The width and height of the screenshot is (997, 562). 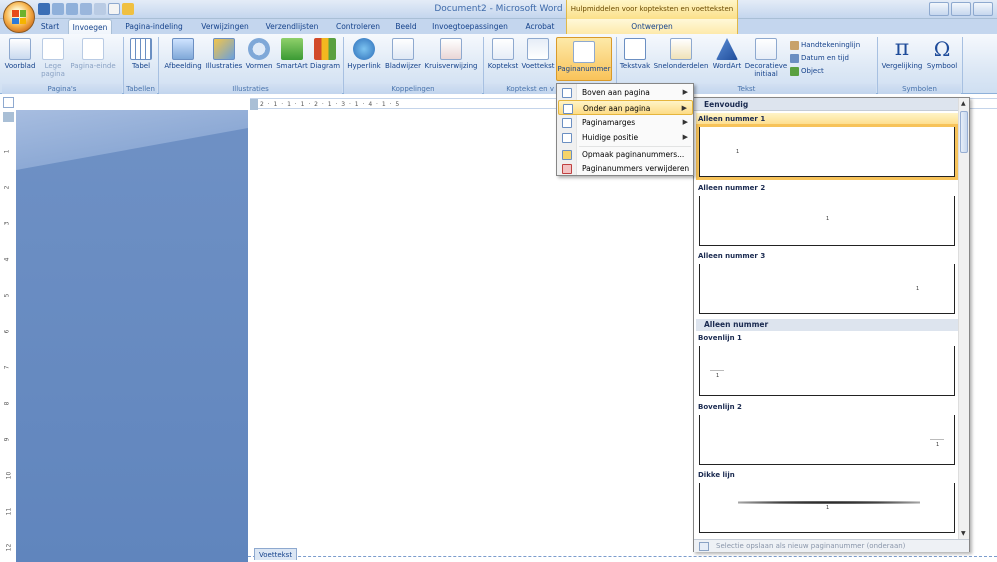 What do you see at coordinates (622, 556) in the screenshot?
I see `footer-boundary` at bounding box center [622, 556].